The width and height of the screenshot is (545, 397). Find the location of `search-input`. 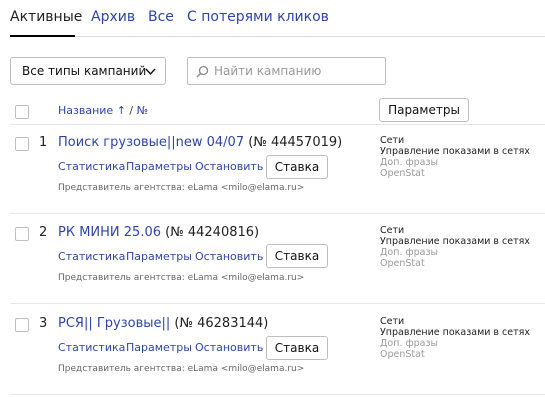

search-input is located at coordinates (296, 71).